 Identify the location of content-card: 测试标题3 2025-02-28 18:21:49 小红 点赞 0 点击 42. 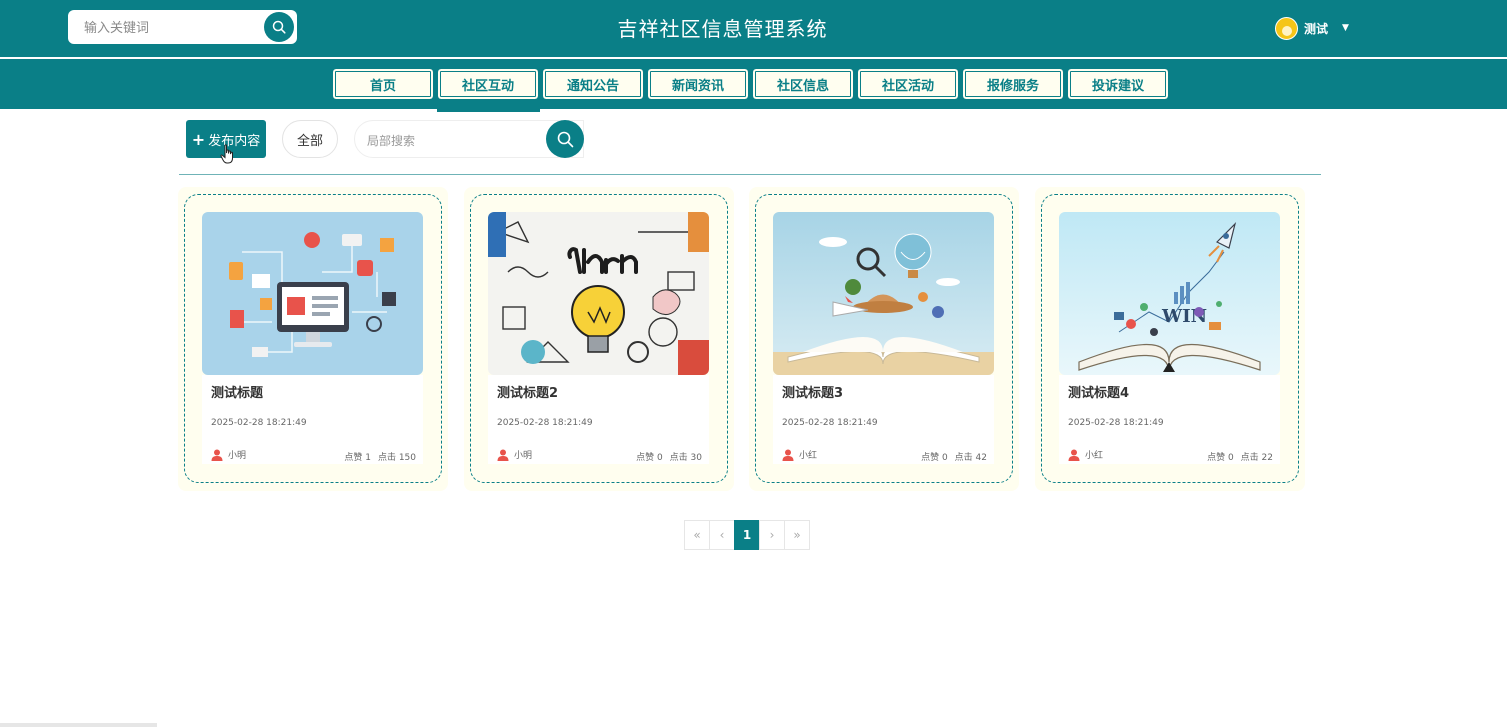
(884, 339).